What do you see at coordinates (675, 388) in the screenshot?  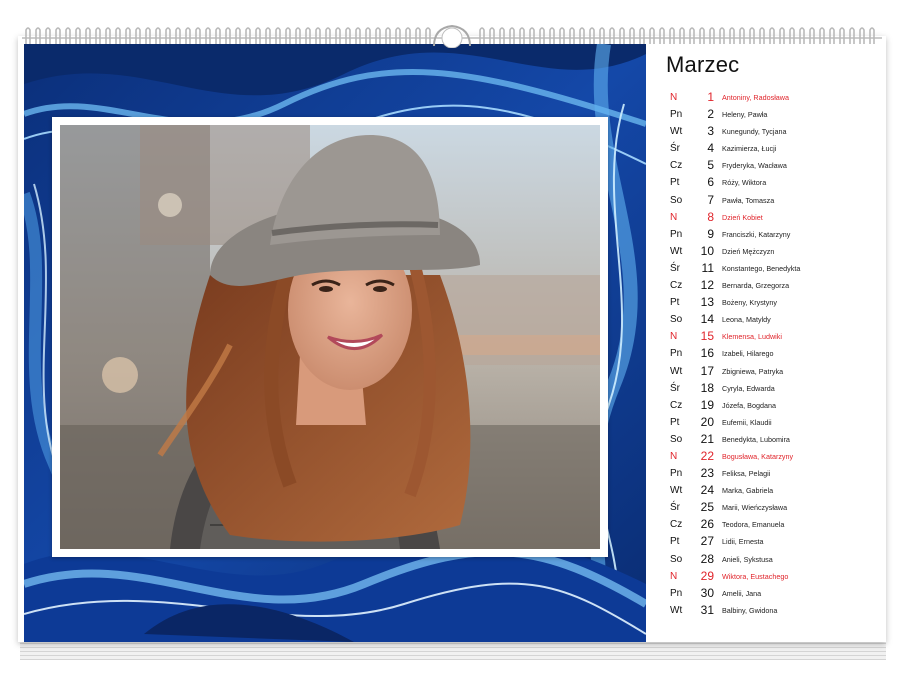 I see `day-of-week: Śr` at bounding box center [675, 388].